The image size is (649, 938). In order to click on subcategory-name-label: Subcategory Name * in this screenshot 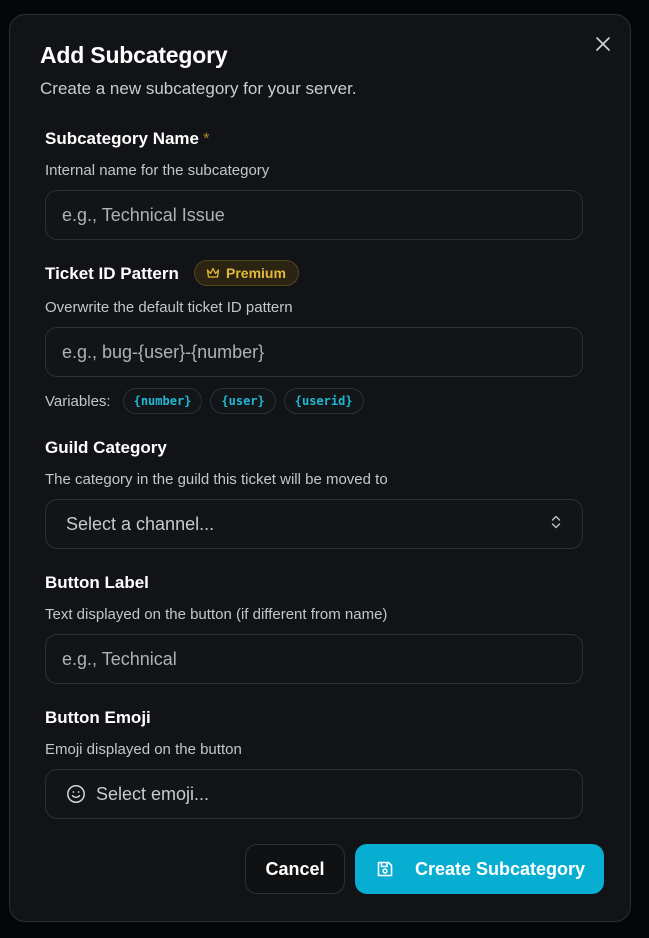, I will do `click(127, 138)`.